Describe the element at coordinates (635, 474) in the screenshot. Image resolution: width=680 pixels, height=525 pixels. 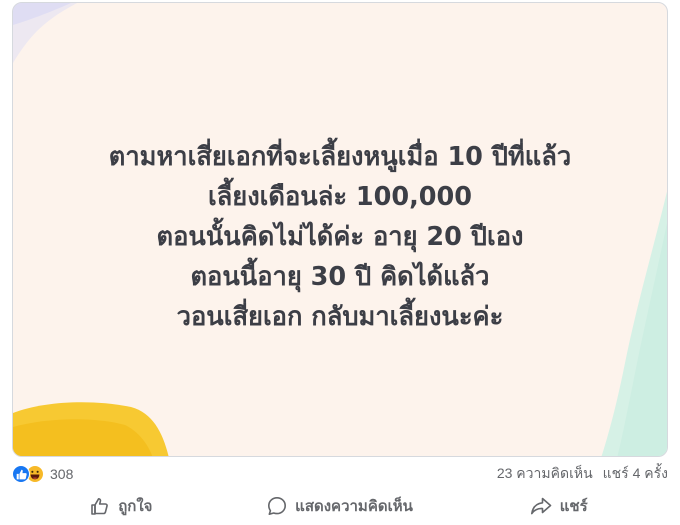
I see `share-count: แชร์ 4 ครั้ง` at that location.